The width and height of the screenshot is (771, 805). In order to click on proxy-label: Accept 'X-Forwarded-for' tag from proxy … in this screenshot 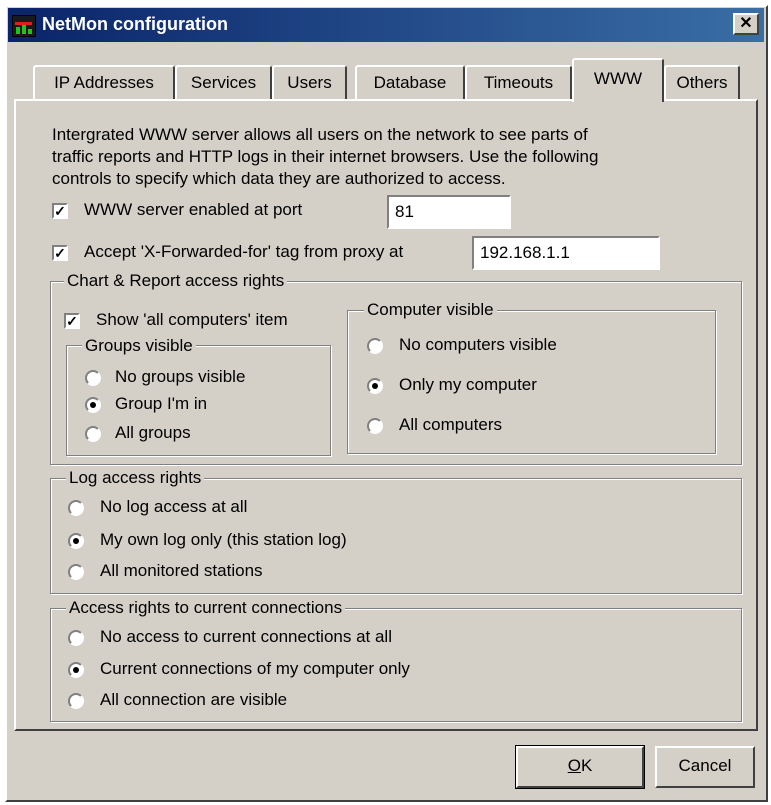, I will do `click(244, 251)`.